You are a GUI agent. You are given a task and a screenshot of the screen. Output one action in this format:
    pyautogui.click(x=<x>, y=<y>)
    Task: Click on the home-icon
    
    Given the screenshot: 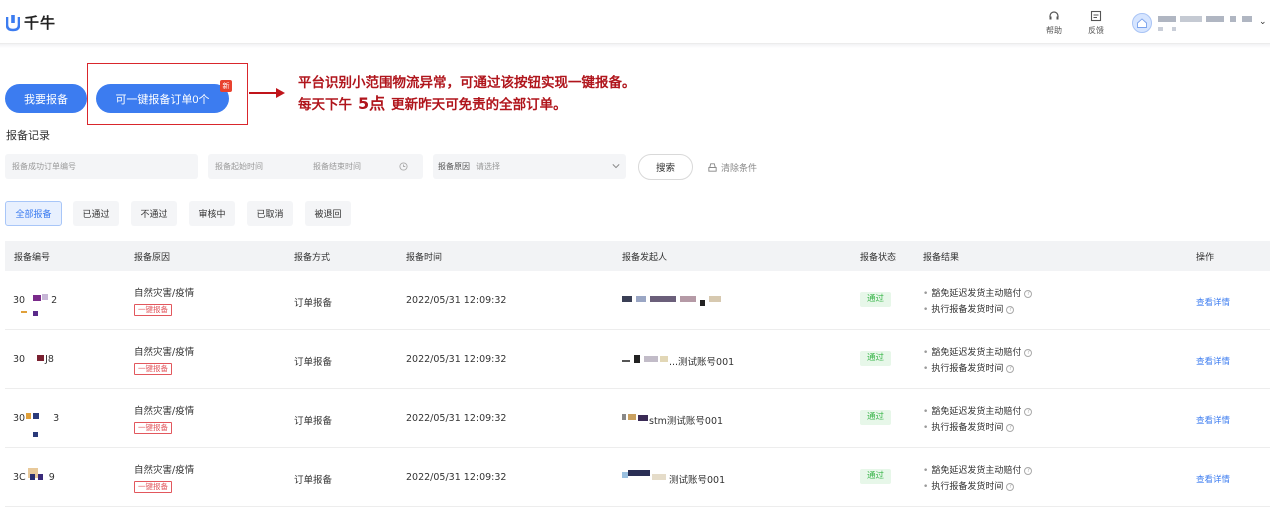 What is the action you would take?
    pyautogui.click(x=1142, y=23)
    